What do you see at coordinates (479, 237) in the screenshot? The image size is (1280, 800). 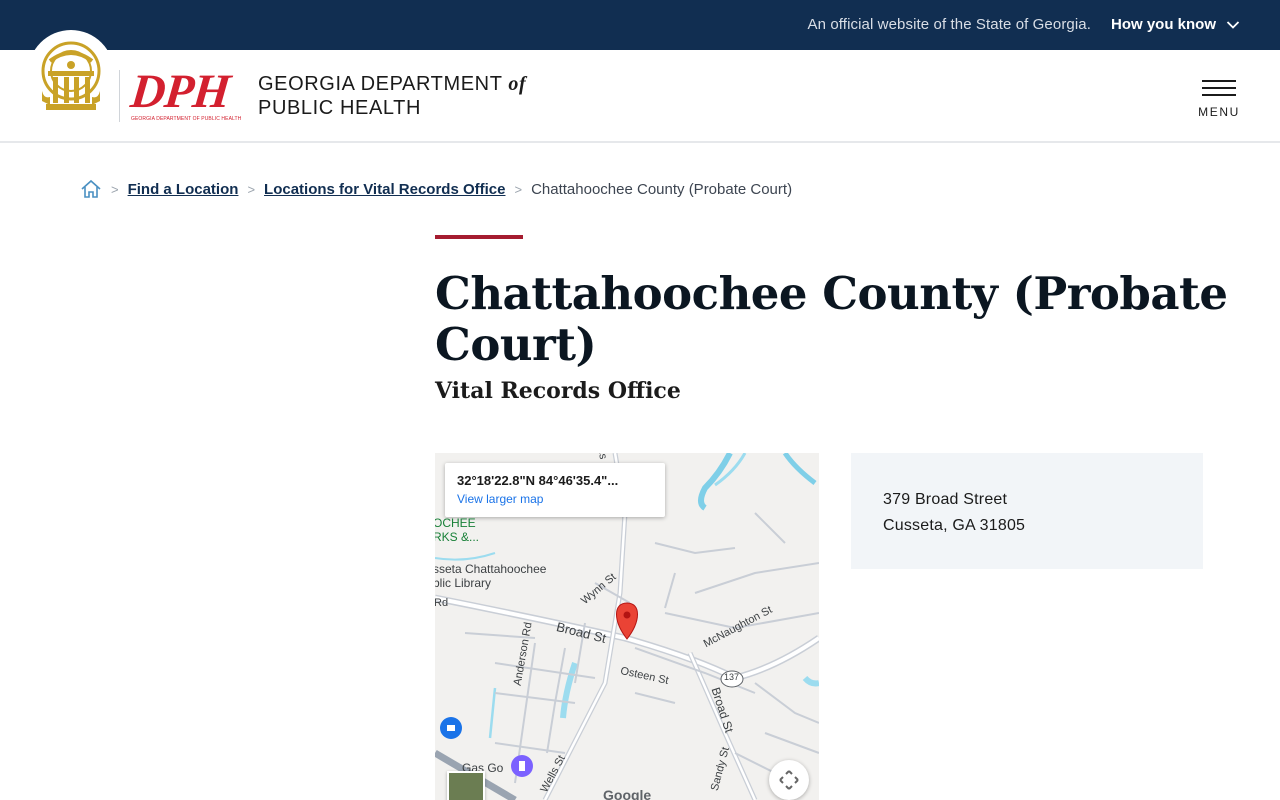 I see `title-accent-bar` at bounding box center [479, 237].